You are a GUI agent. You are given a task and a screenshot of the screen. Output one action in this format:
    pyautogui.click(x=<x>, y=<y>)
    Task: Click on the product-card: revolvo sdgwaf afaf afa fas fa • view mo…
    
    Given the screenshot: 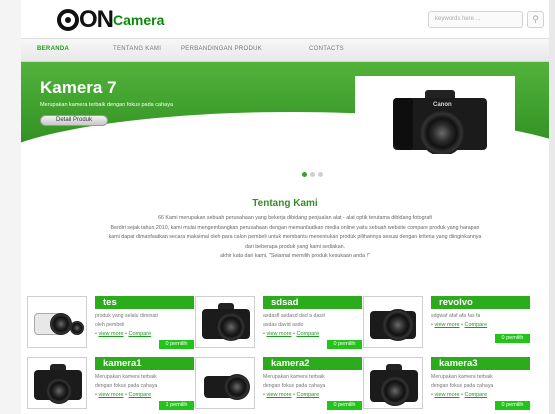 What is the action you would take?
    pyautogui.click(x=446, y=324)
    